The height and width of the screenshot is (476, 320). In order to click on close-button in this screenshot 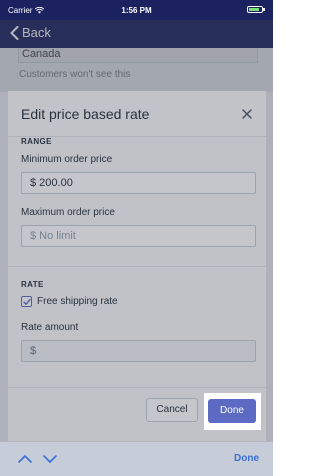, I will do `click(247, 114)`.